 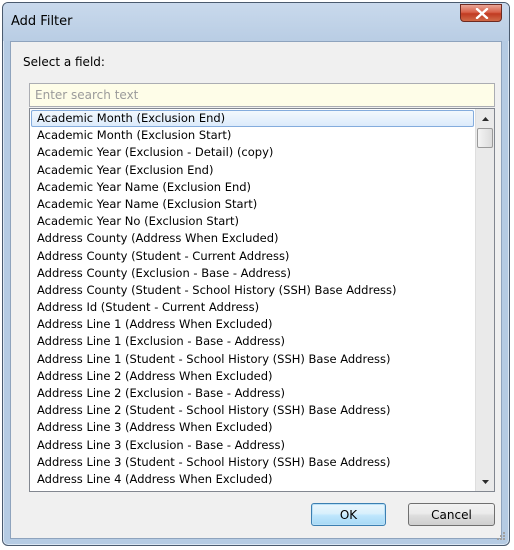 I want to click on cancel-button: Cancel, so click(x=451, y=514).